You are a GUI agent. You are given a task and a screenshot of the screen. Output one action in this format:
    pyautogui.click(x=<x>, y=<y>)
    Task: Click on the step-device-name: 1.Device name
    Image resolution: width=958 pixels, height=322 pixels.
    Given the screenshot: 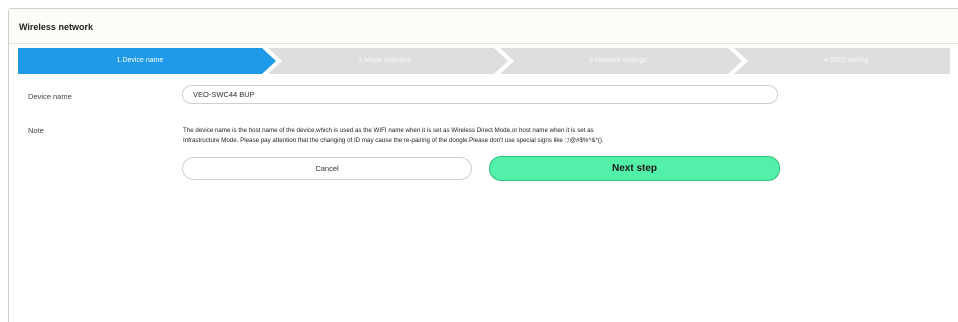 What is the action you would take?
    pyautogui.click(x=140, y=60)
    